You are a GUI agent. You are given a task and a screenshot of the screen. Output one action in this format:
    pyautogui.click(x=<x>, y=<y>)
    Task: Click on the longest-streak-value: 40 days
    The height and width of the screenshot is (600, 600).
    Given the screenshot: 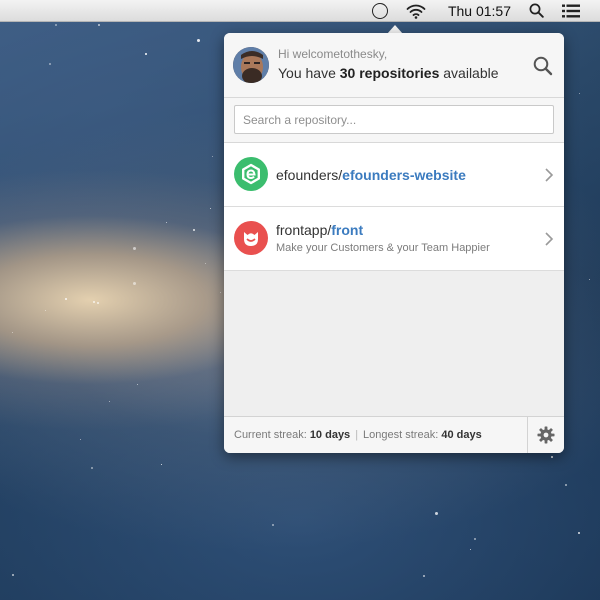 What is the action you would take?
    pyautogui.click(x=461, y=435)
    